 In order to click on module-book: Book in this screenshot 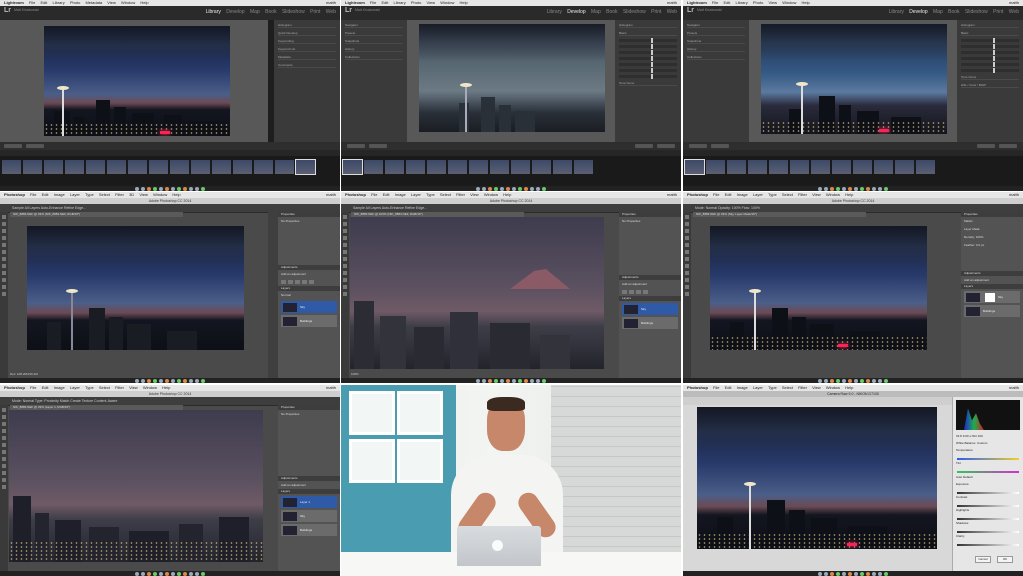, I will do `click(270, 12)`.